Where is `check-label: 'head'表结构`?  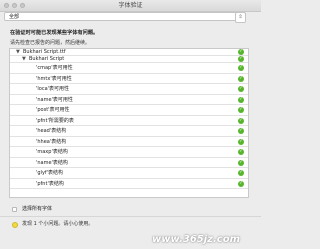 check-label: 'head'表结构 is located at coordinates (51, 131).